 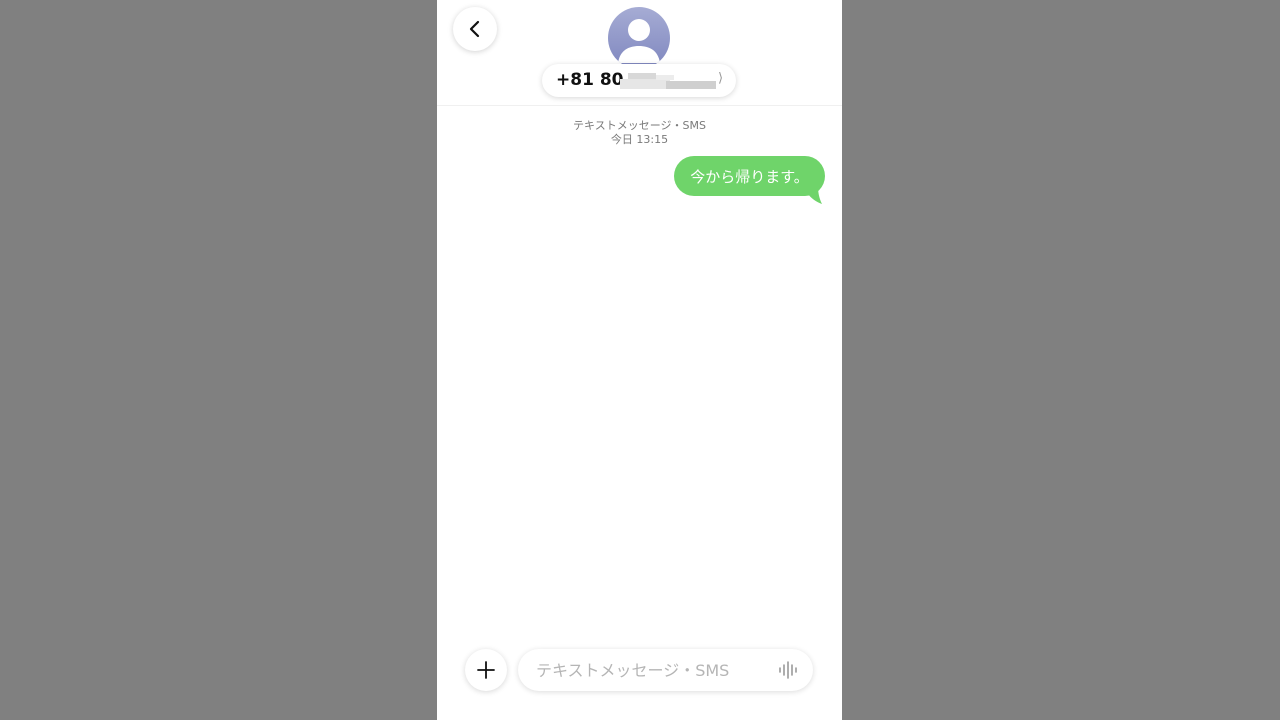 I want to click on contact-name: +81 80, so click(x=590, y=80).